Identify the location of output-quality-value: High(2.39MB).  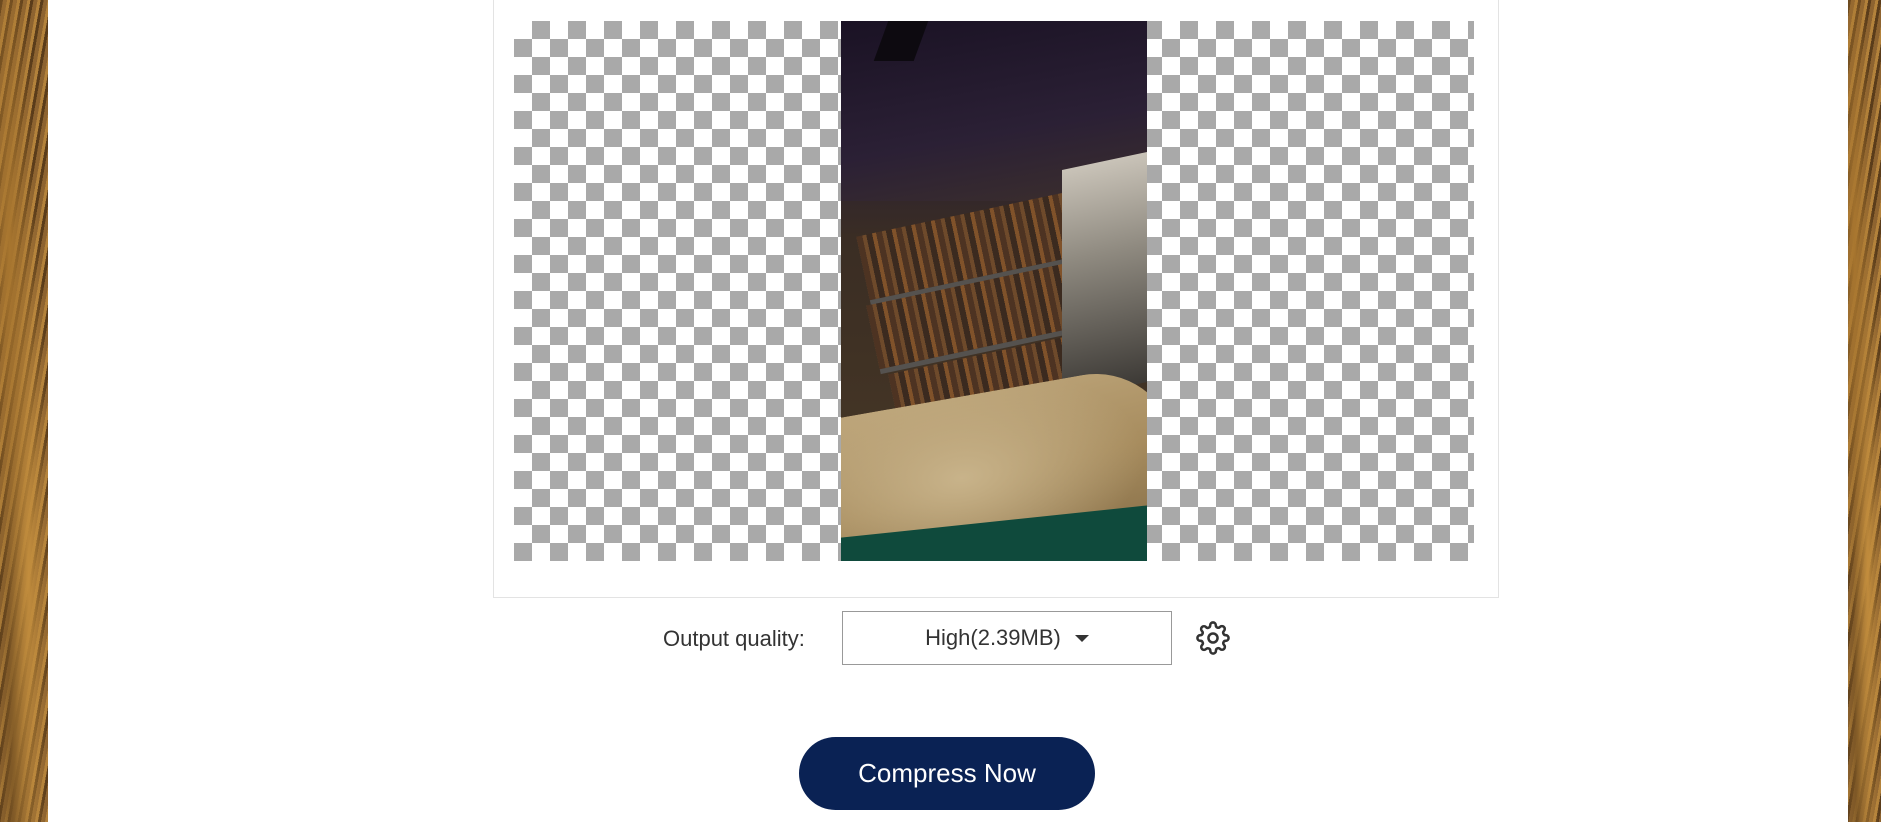
(993, 637).